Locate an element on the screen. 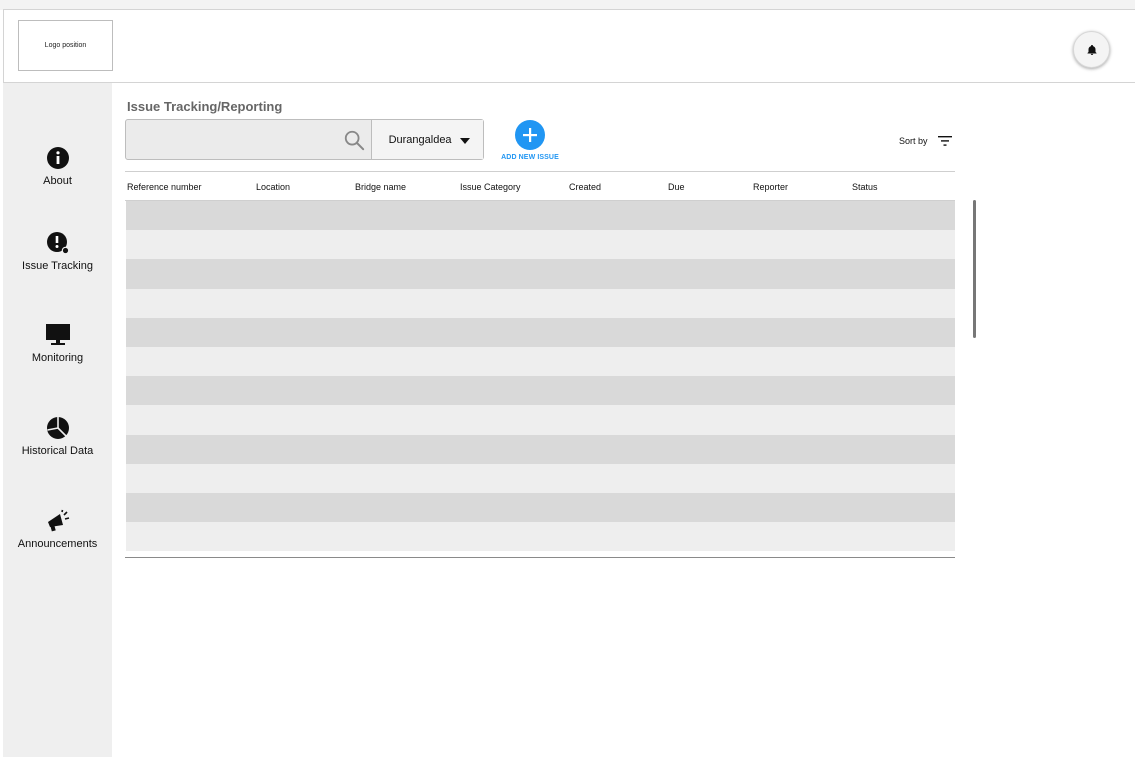  sidebar-item-issue-tracking: Issue Tracking is located at coordinates (57, 251).